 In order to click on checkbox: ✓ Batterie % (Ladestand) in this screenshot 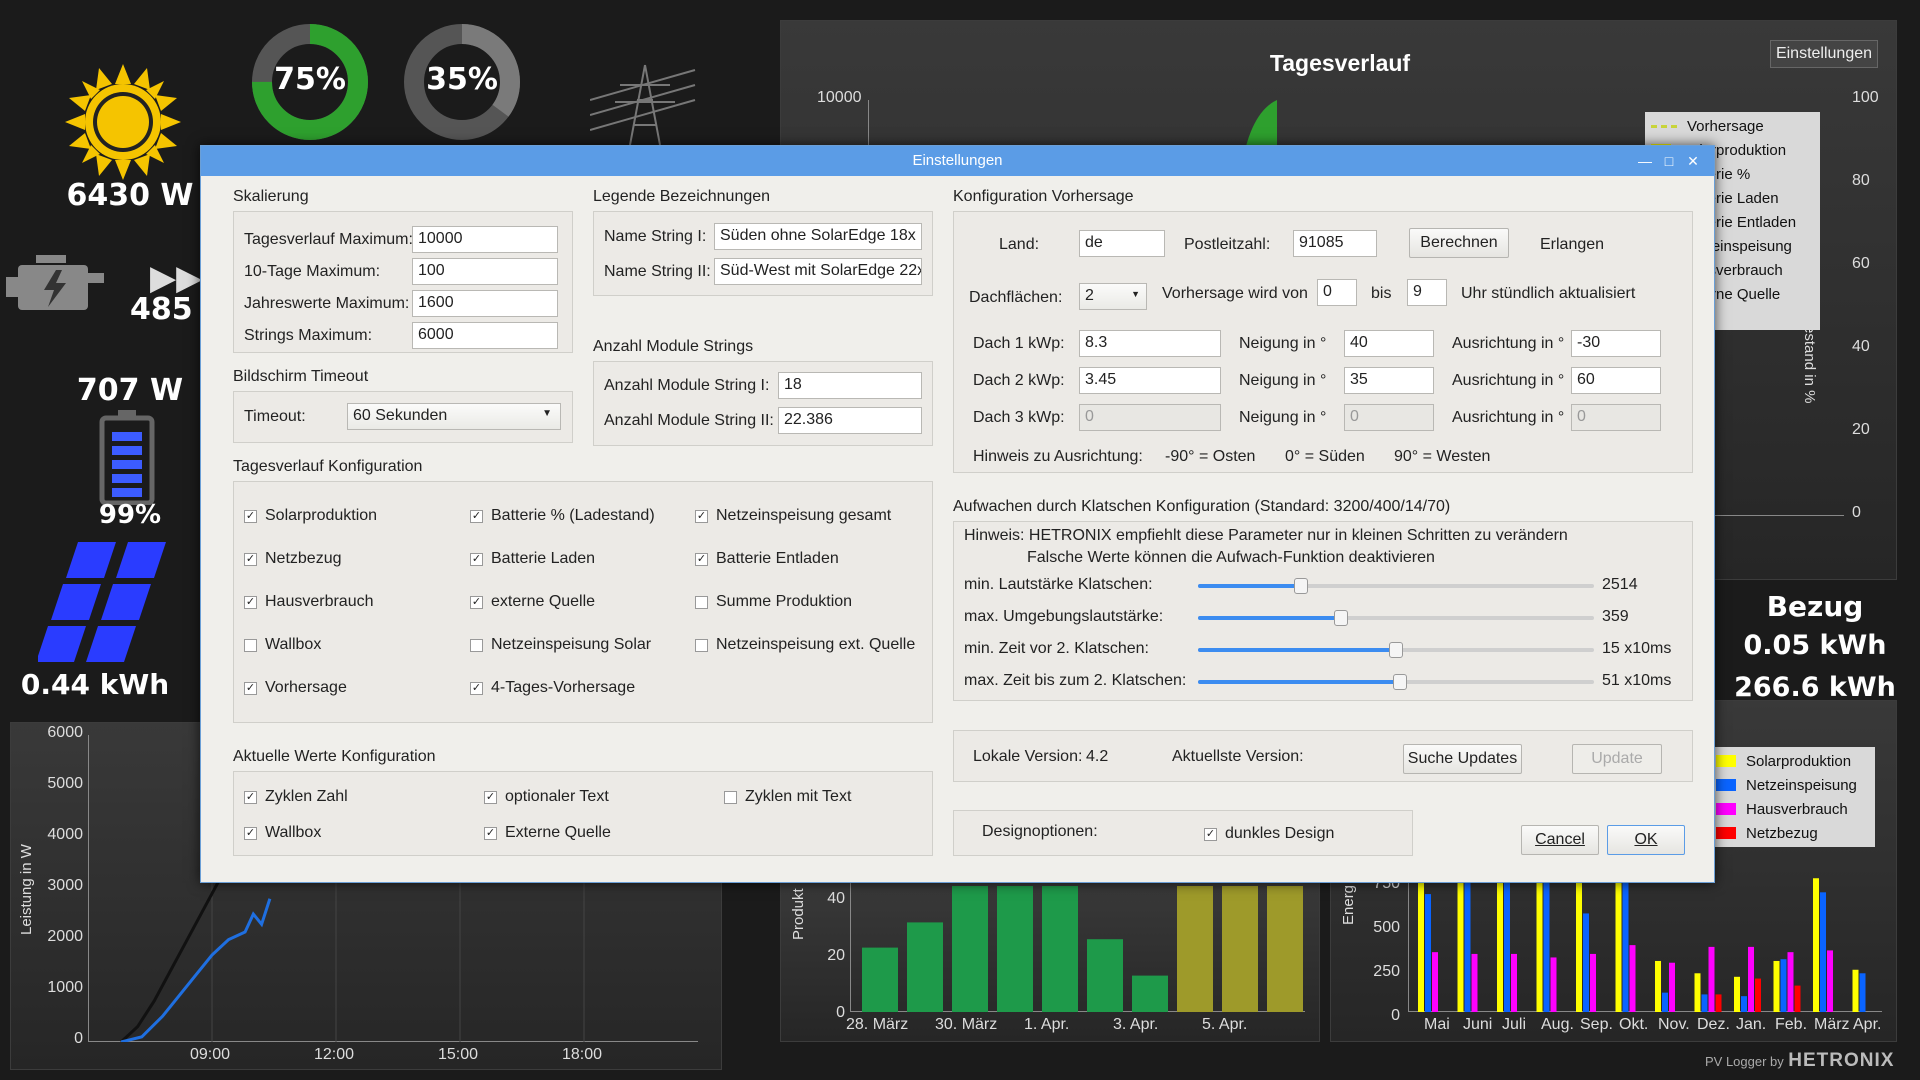, I will do `click(562, 516)`.